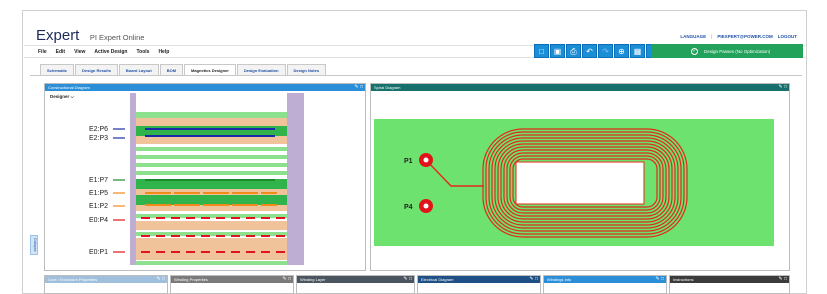 The width and height of the screenshot is (827, 294). I want to click on app-logo: Expert, so click(58, 35).